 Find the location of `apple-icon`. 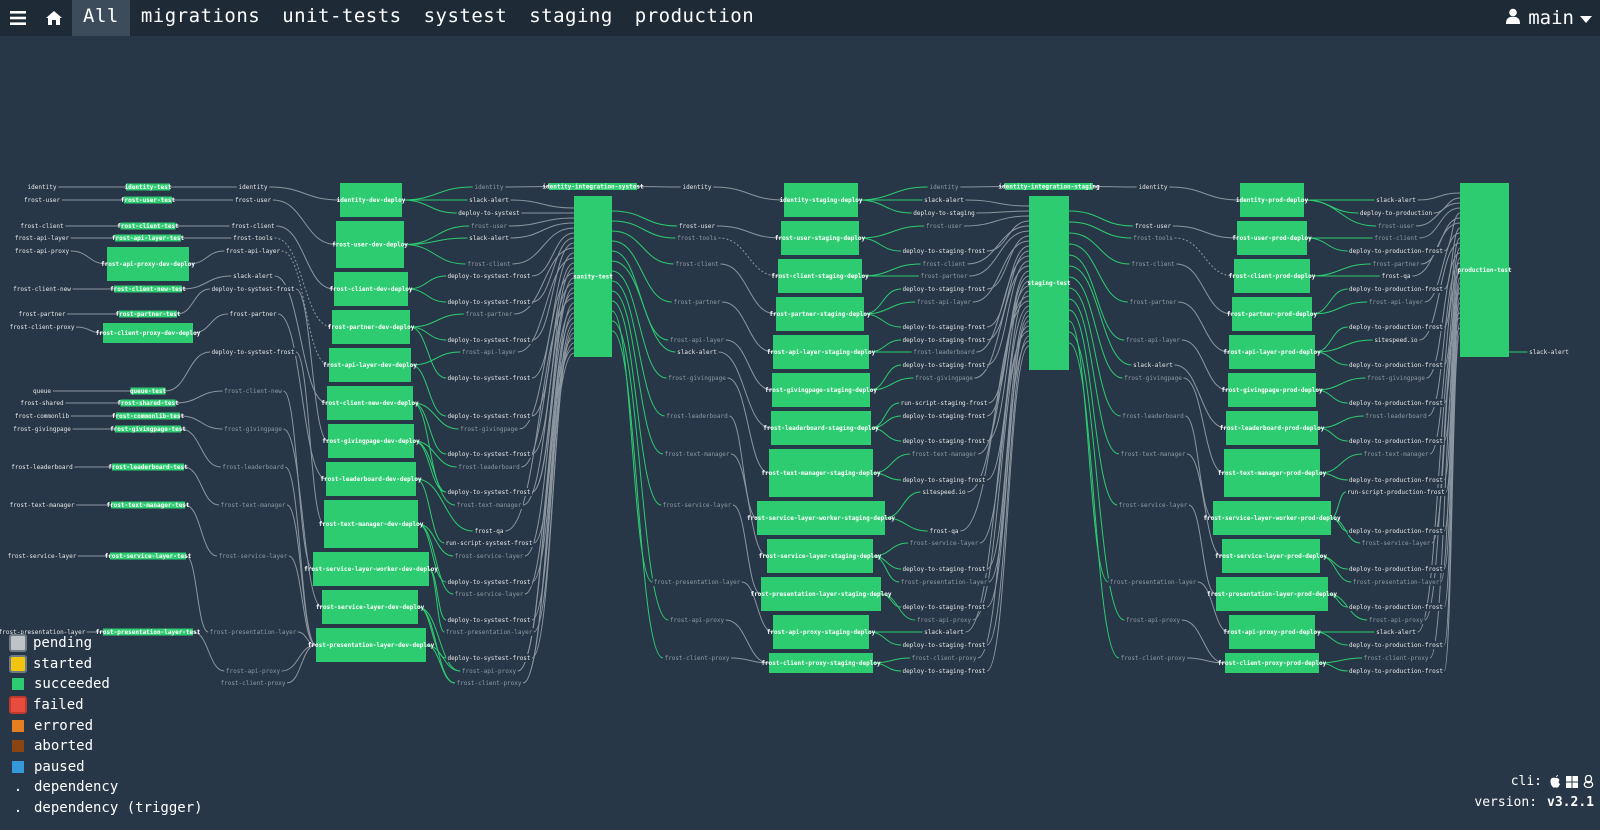

apple-icon is located at coordinates (1555, 781).